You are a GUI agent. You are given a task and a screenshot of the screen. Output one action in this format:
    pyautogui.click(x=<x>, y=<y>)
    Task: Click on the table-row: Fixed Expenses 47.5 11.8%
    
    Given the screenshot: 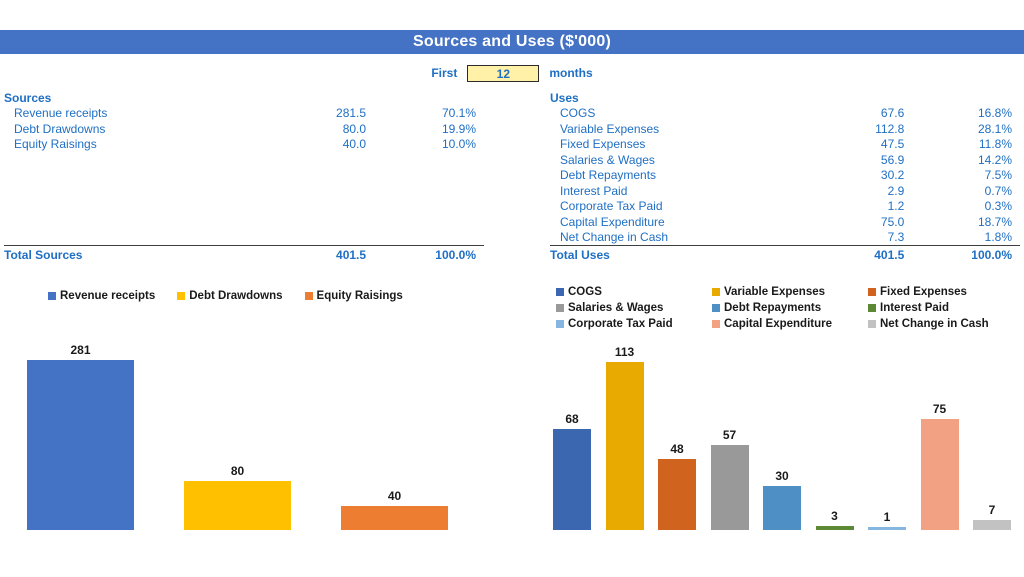 What is the action you would take?
    pyautogui.click(x=785, y=145)
    